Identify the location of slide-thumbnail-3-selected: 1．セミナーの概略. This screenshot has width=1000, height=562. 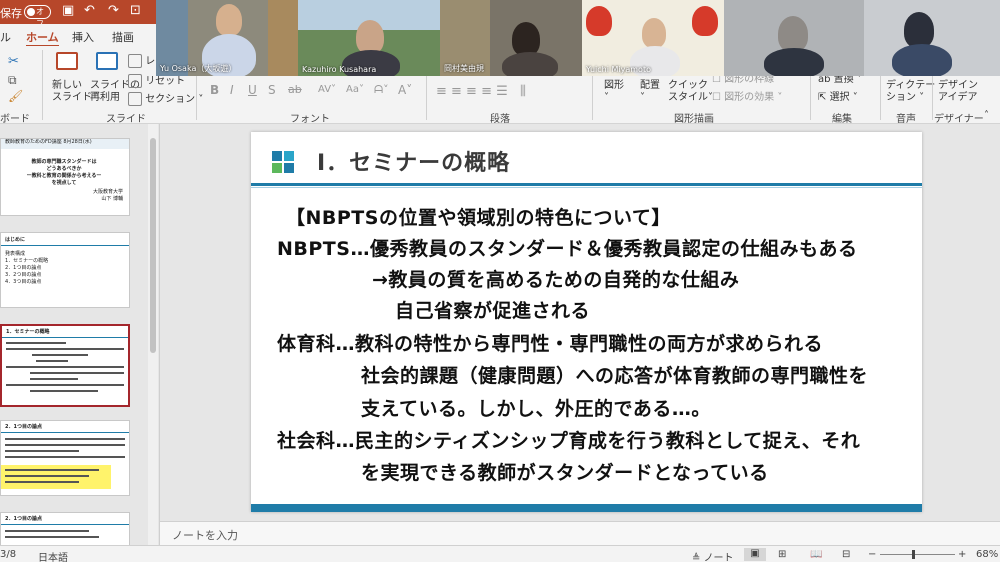
(65, 365).